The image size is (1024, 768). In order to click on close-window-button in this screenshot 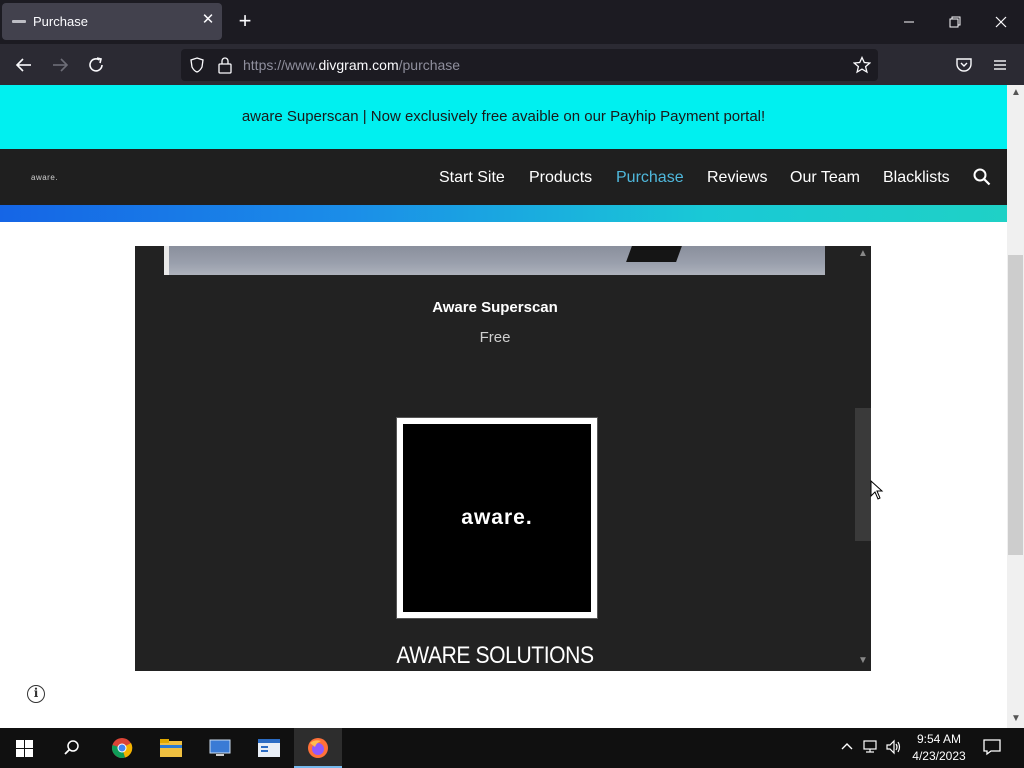, I will do `click(1001, 22)`.